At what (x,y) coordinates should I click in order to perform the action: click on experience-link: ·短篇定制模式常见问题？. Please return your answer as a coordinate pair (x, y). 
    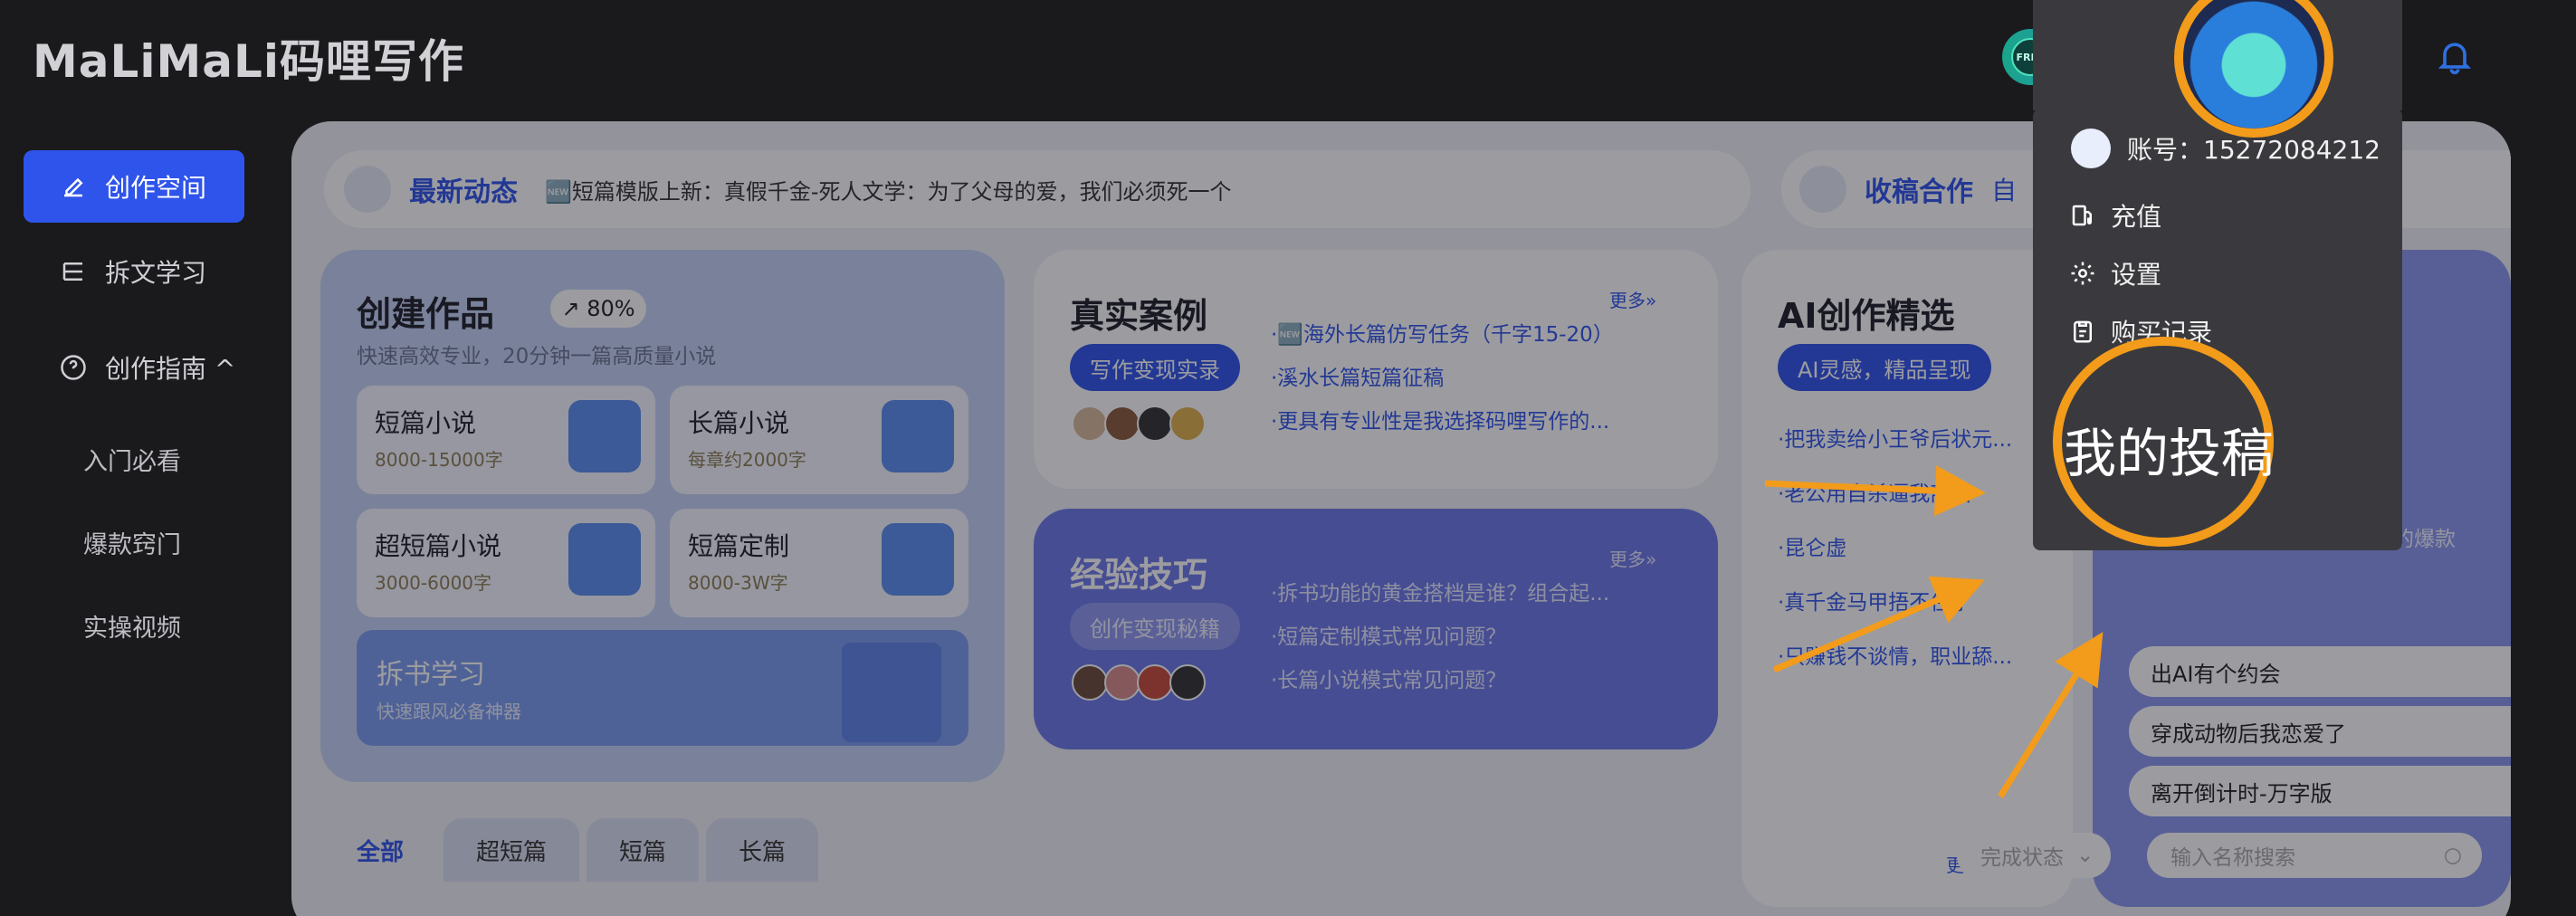
    Looking at the image, I should click on (1389, 634).